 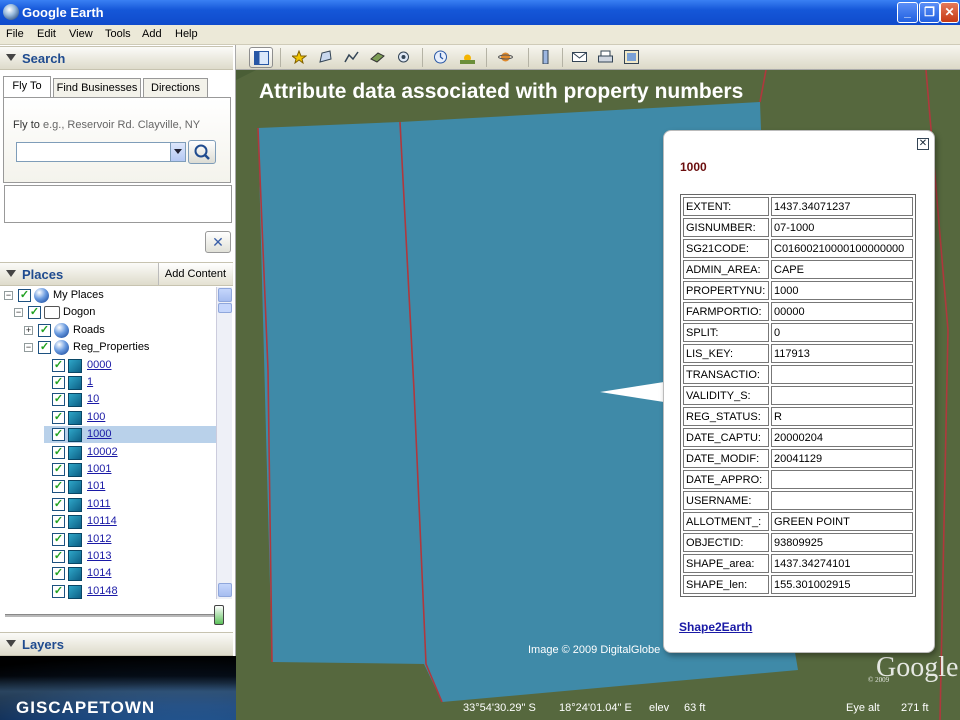 I want to click on opacity-slider-track, so click(x=111, y=615).